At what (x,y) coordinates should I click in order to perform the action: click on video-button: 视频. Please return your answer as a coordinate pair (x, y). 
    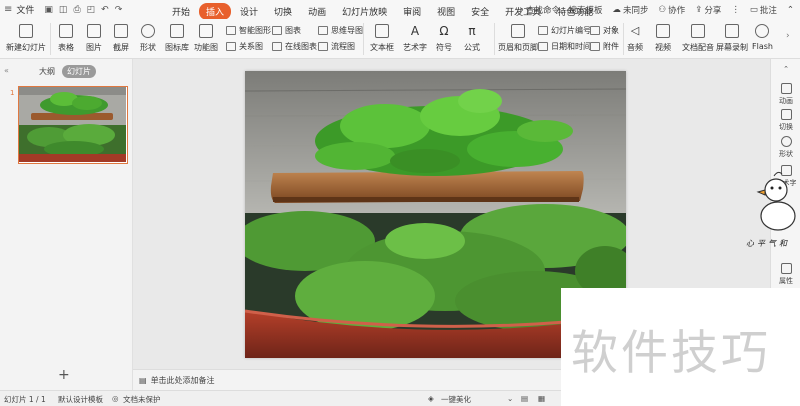
    Looking at the image, I should click on (663, 38).